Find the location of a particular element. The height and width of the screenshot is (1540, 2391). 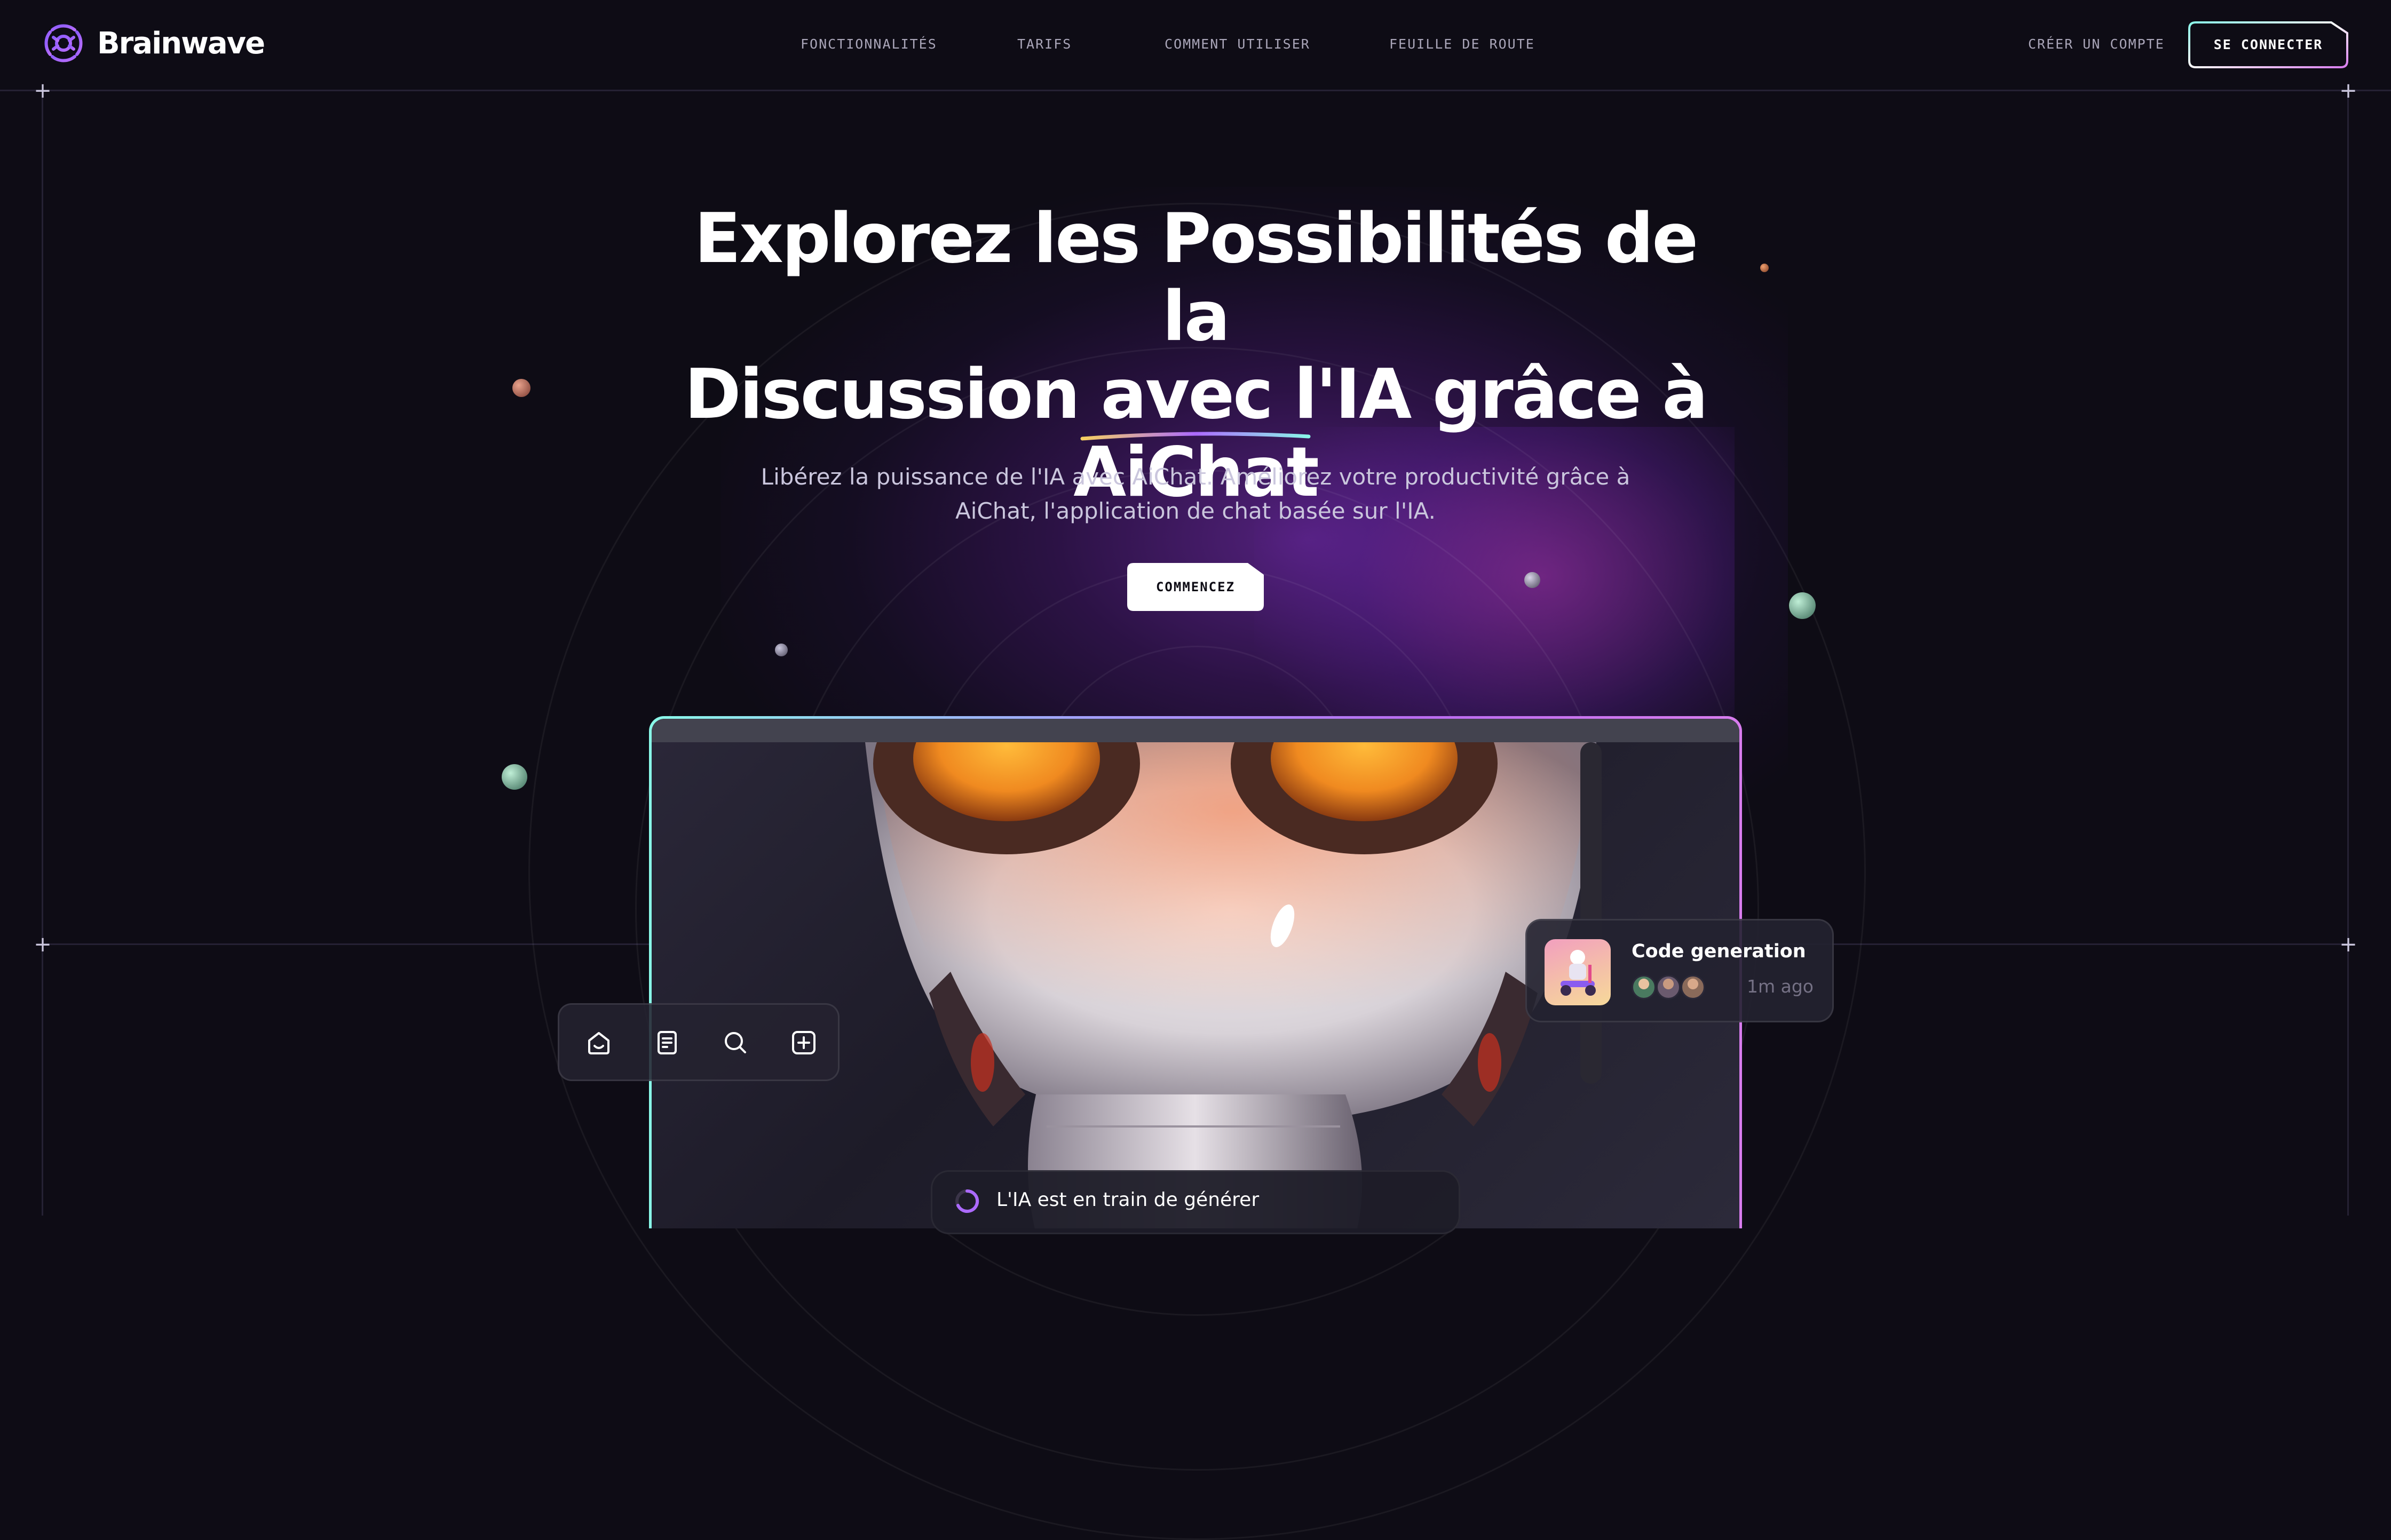

loading-spinner-icon is located at coordinates (967, 1201).